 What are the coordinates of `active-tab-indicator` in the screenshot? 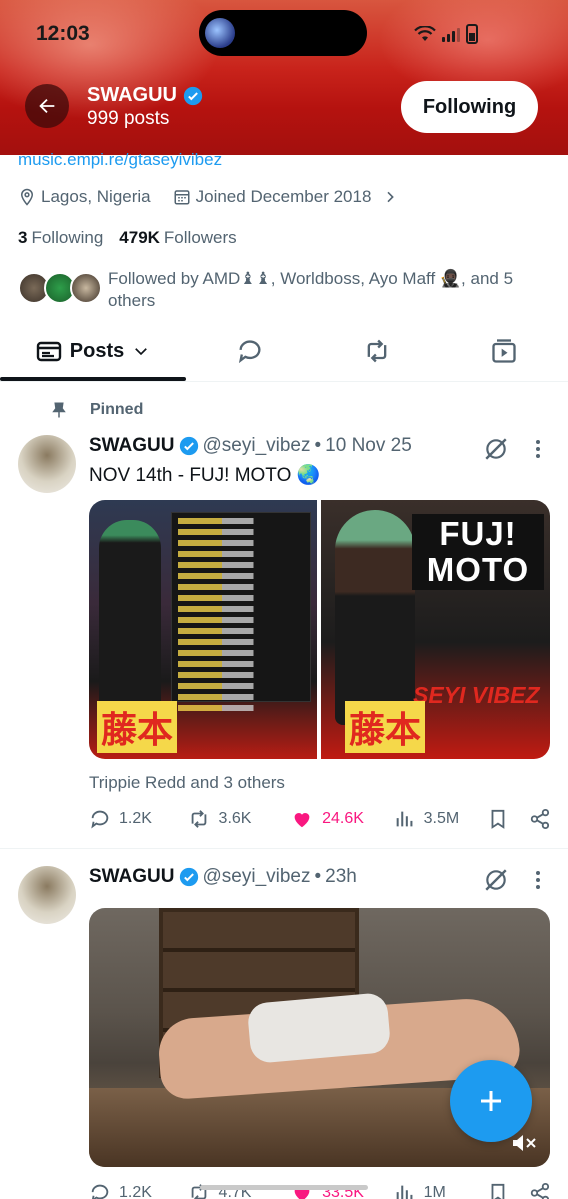 It's located at (93, 379).